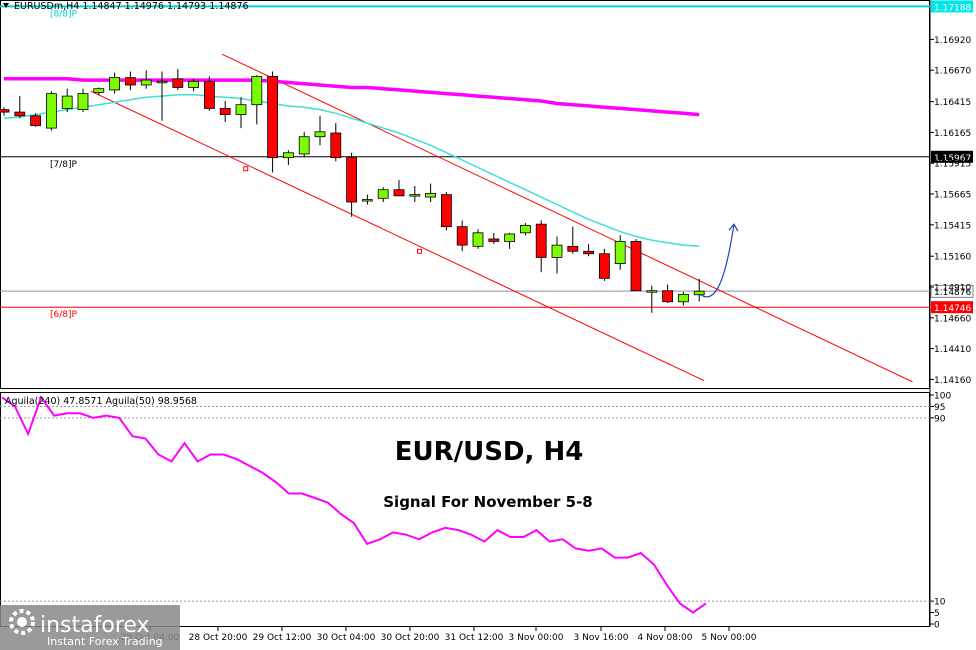  What do you see at coordinates (952, 288) in the screenshot?
I see `price-tick-label: 1.14910` at bounding box center [952, 288].